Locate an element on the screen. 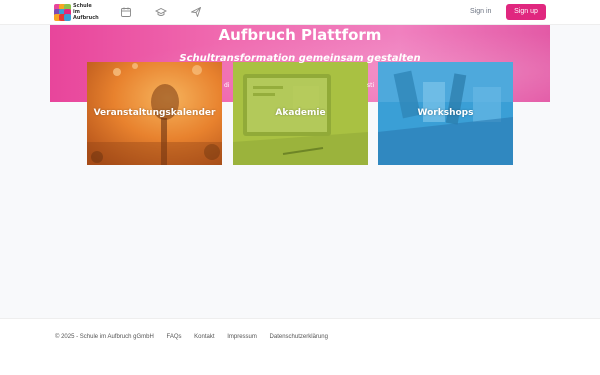  send-icon is located at coordinates (196, 12).